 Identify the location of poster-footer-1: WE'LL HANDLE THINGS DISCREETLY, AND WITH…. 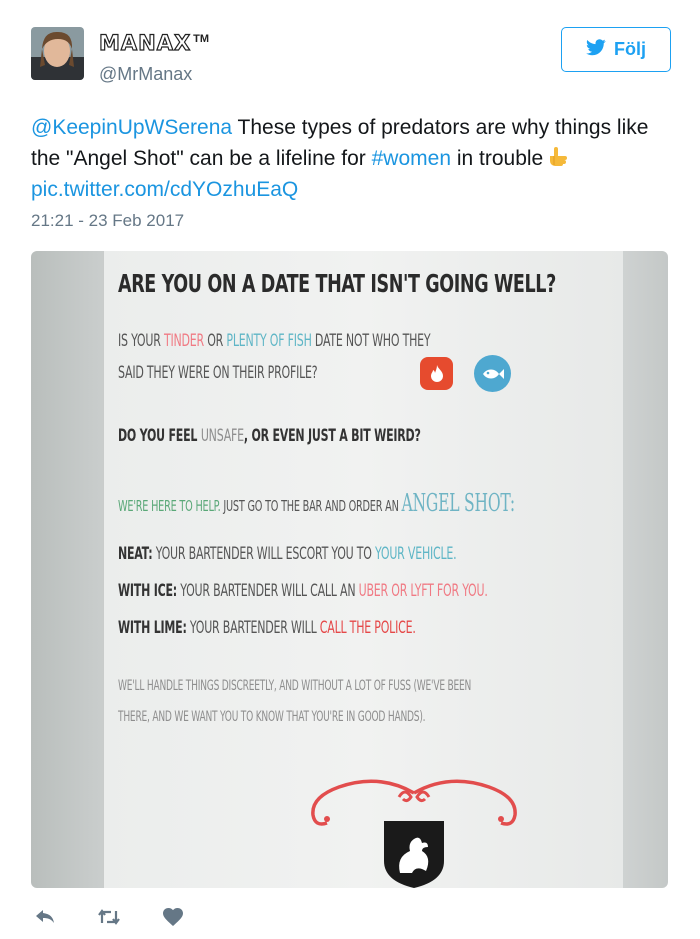
(295, 686).